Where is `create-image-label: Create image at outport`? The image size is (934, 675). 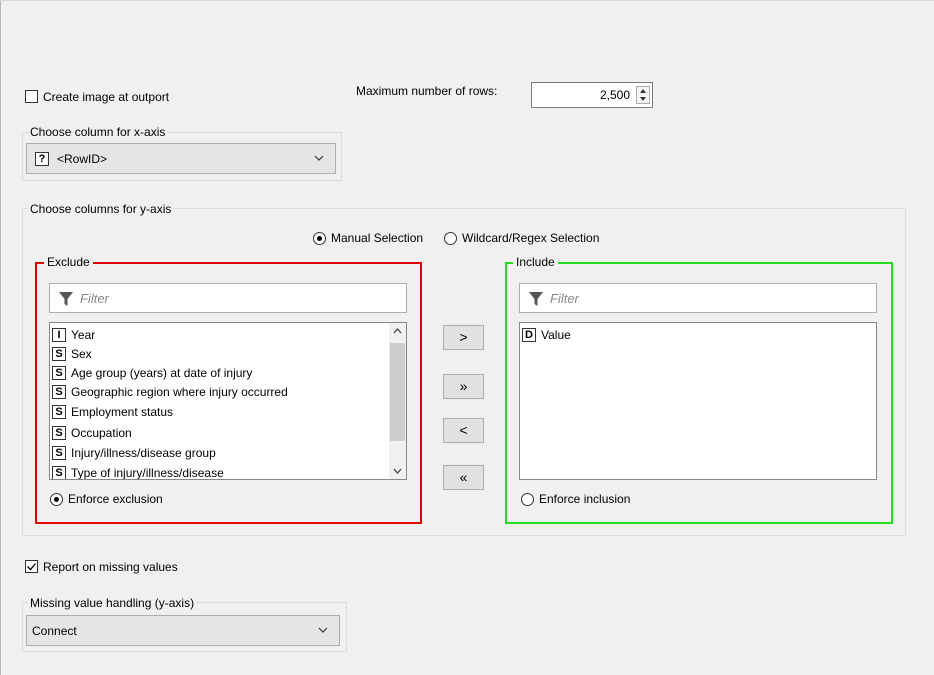
create-image-label: Create image at outport is located at coordinates (106, 97).